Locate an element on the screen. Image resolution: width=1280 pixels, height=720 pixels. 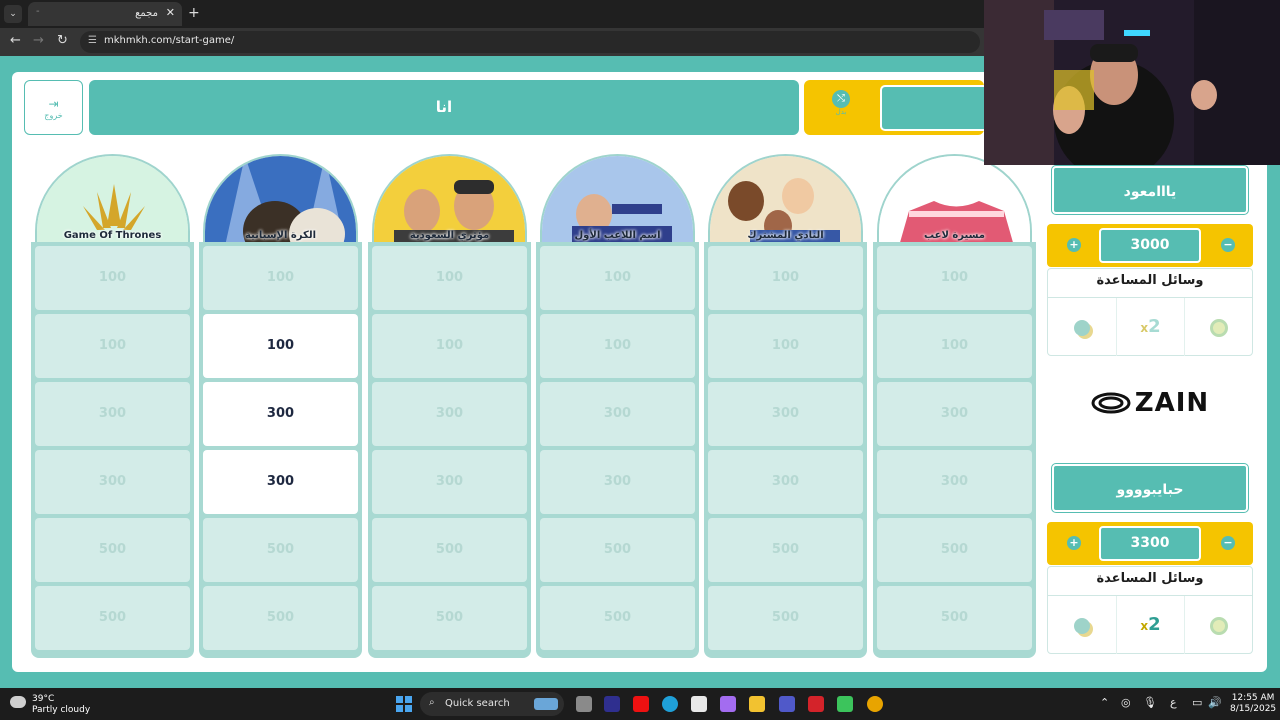
language-indicator: ع is located at coordinates (1173, 702).